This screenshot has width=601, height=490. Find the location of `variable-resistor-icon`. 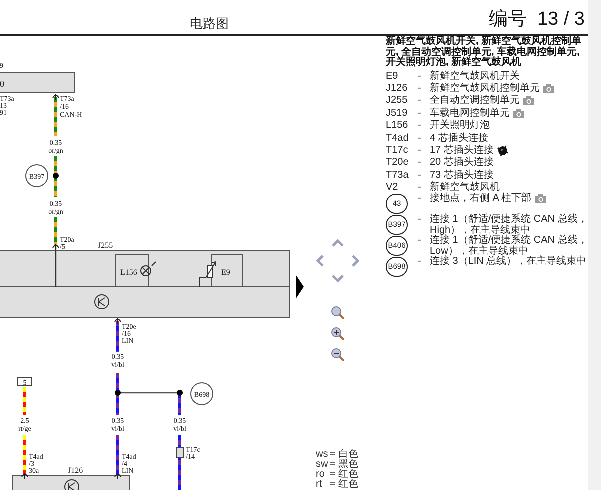

variable-resistor-icon is located at coordinates (208, 275).